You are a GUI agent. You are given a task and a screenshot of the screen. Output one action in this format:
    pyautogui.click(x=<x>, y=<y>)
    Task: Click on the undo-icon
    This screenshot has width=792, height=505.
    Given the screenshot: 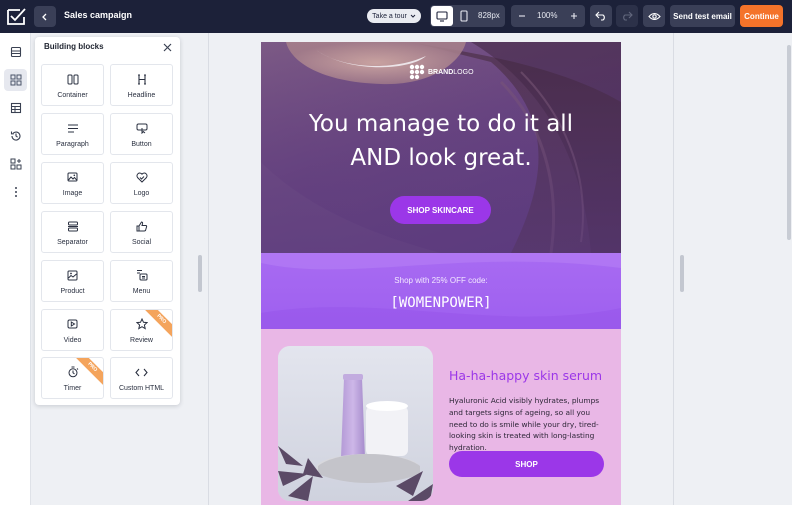 What is the action you would take?
    pyautogui.click(x=600, y=16)
    